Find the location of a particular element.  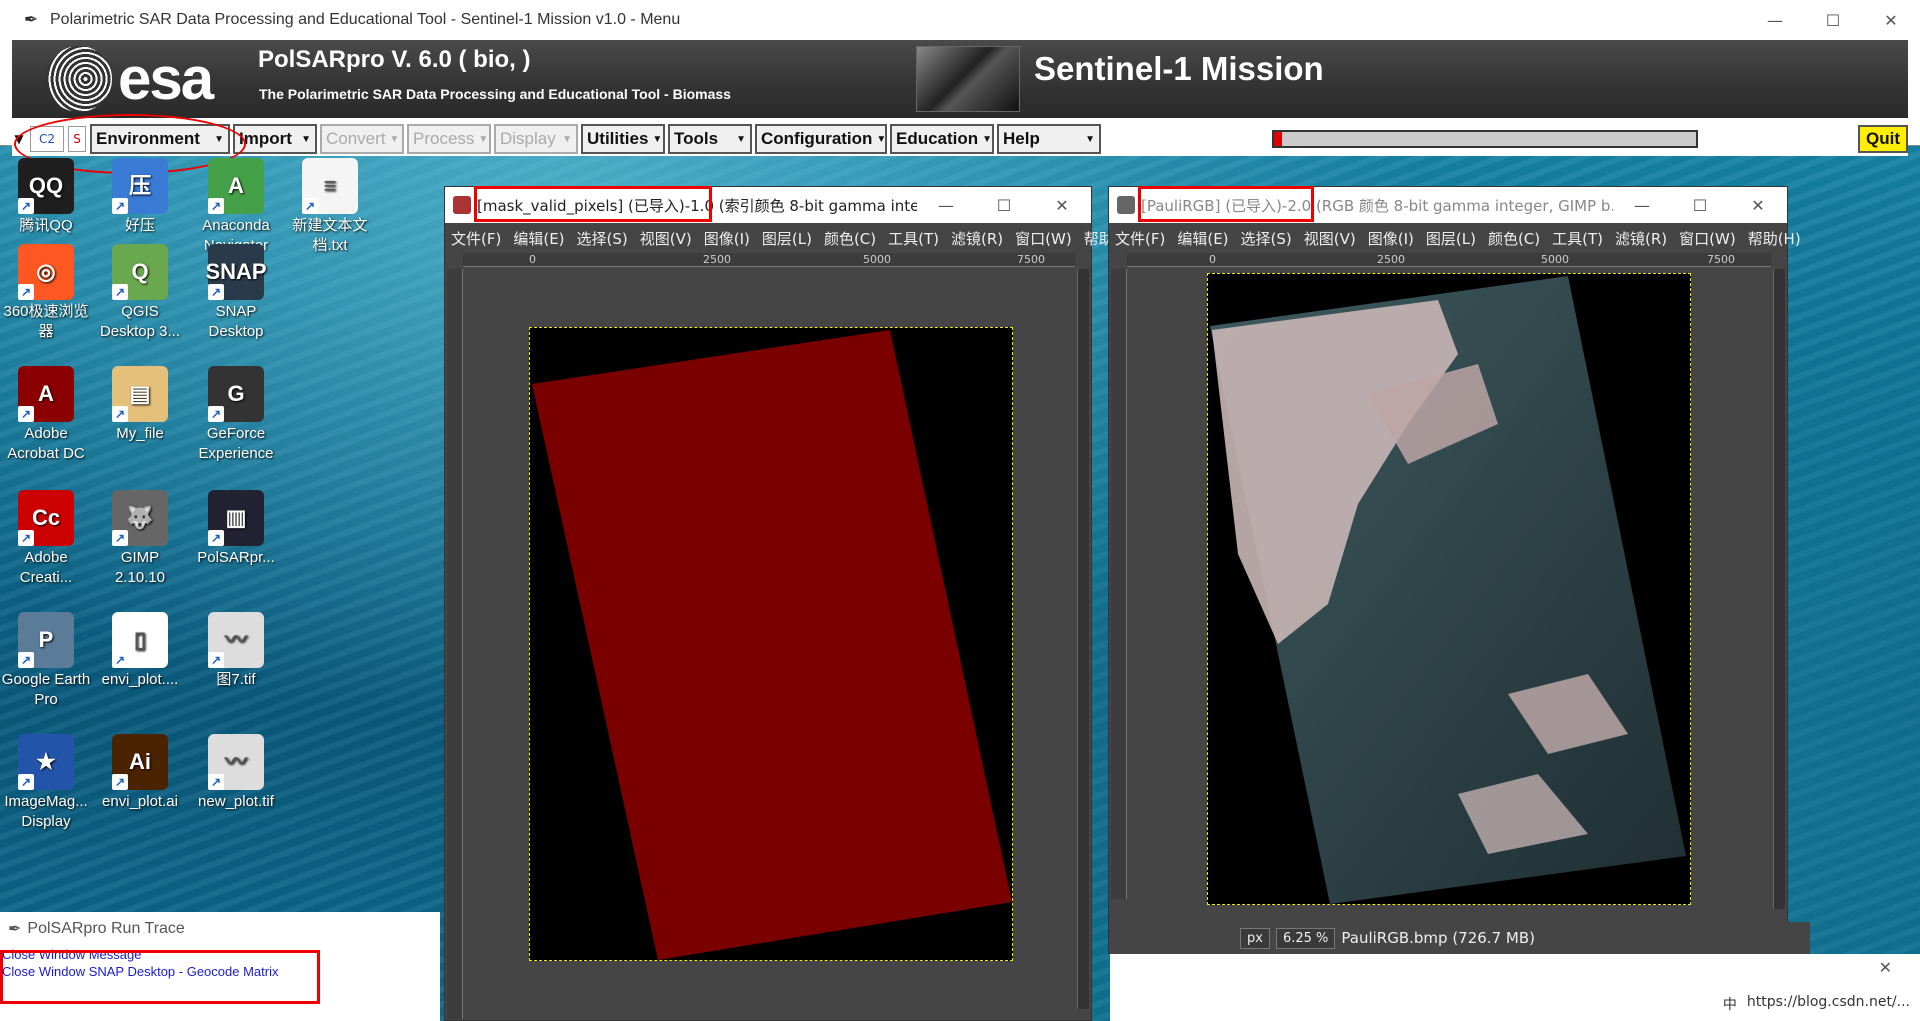

menu-label: Help is located at coordinates (1021, 138).